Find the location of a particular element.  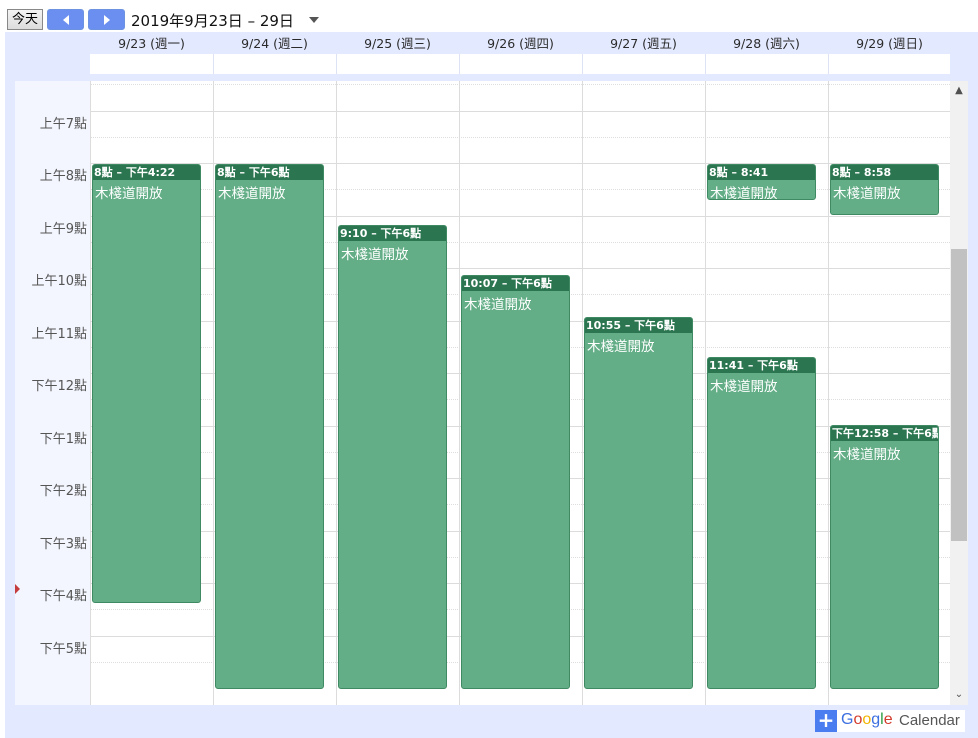

event-block: 8點 – 下午4:22 木棧道開放 is located at coordinates (146, 384).